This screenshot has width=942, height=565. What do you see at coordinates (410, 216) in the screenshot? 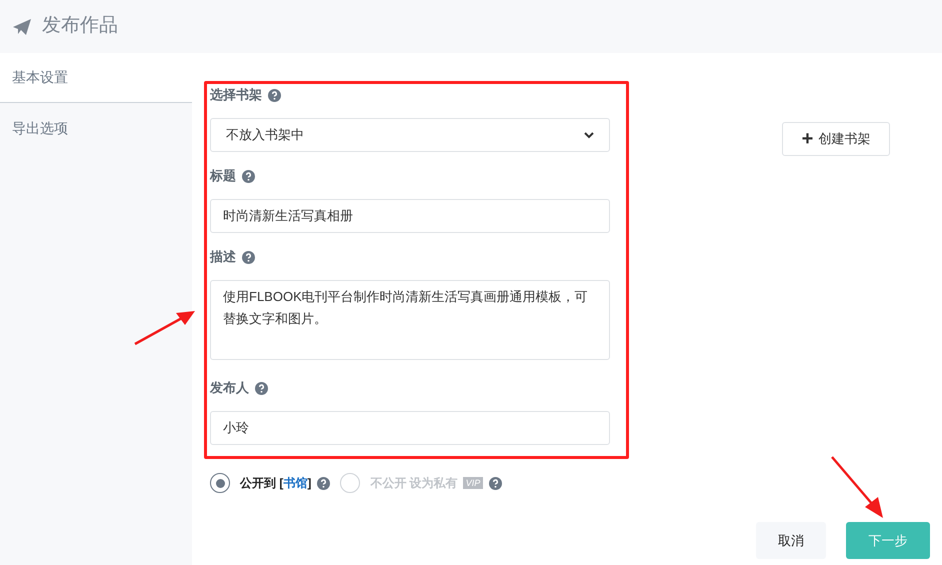
I see `title-input: 时尚清新生活写真相册` at bounding box center [410, 216].